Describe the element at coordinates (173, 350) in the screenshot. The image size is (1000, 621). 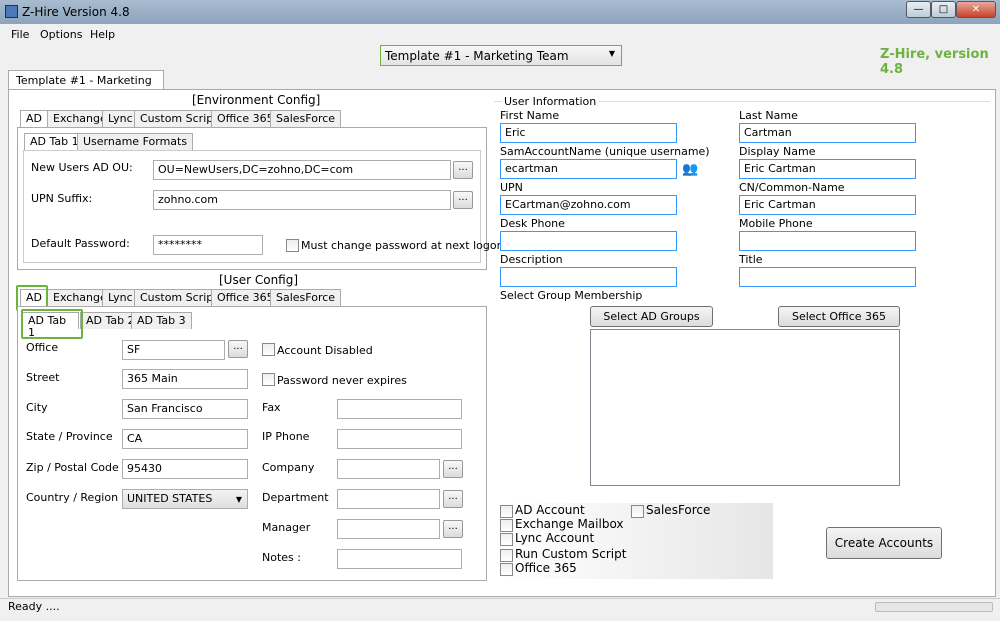
I see `office-input: SF` at that location.